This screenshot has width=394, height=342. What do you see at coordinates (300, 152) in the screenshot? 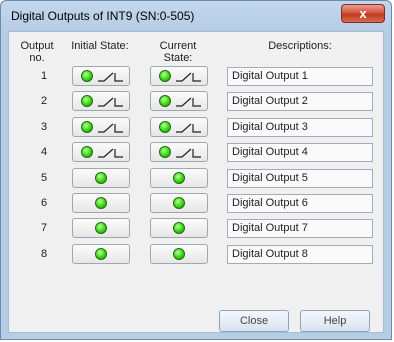
I see `description-field: Digital Output 4` at bounding box center [300, 152].